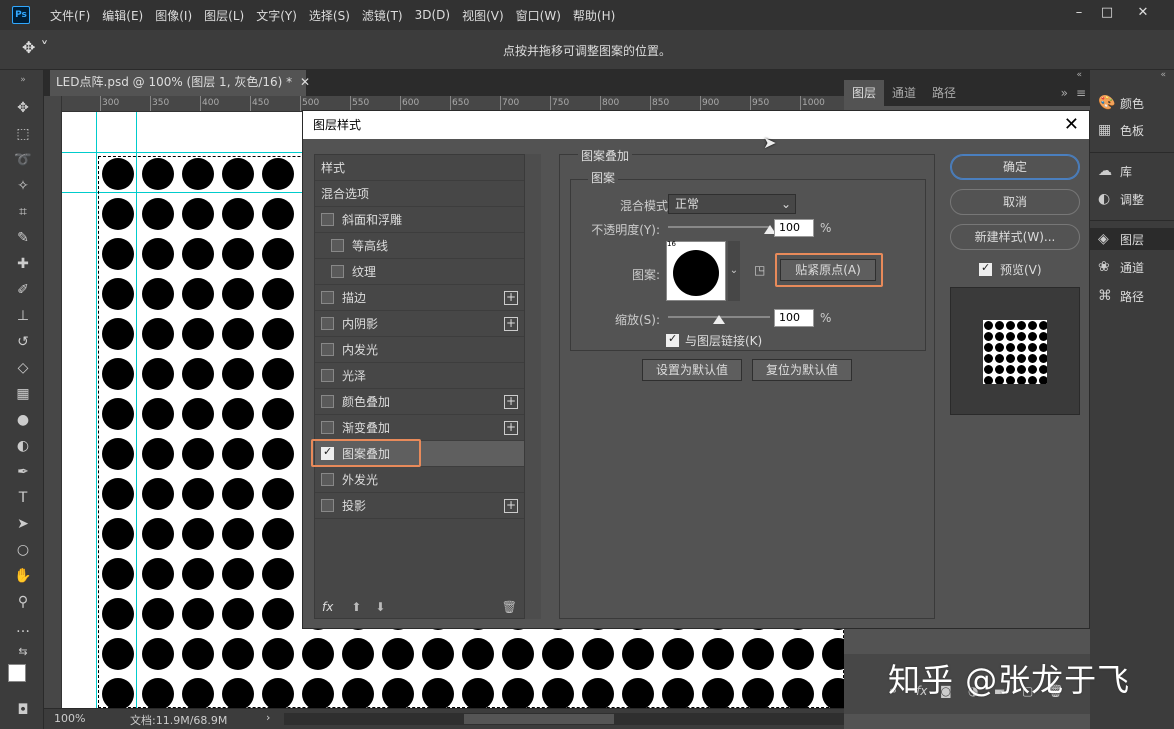 This screenshot has width=1174, height=729. Describe the element at coordinates (696, 270) in the screenshot. I see `pattern-swatch: 16` at that location.